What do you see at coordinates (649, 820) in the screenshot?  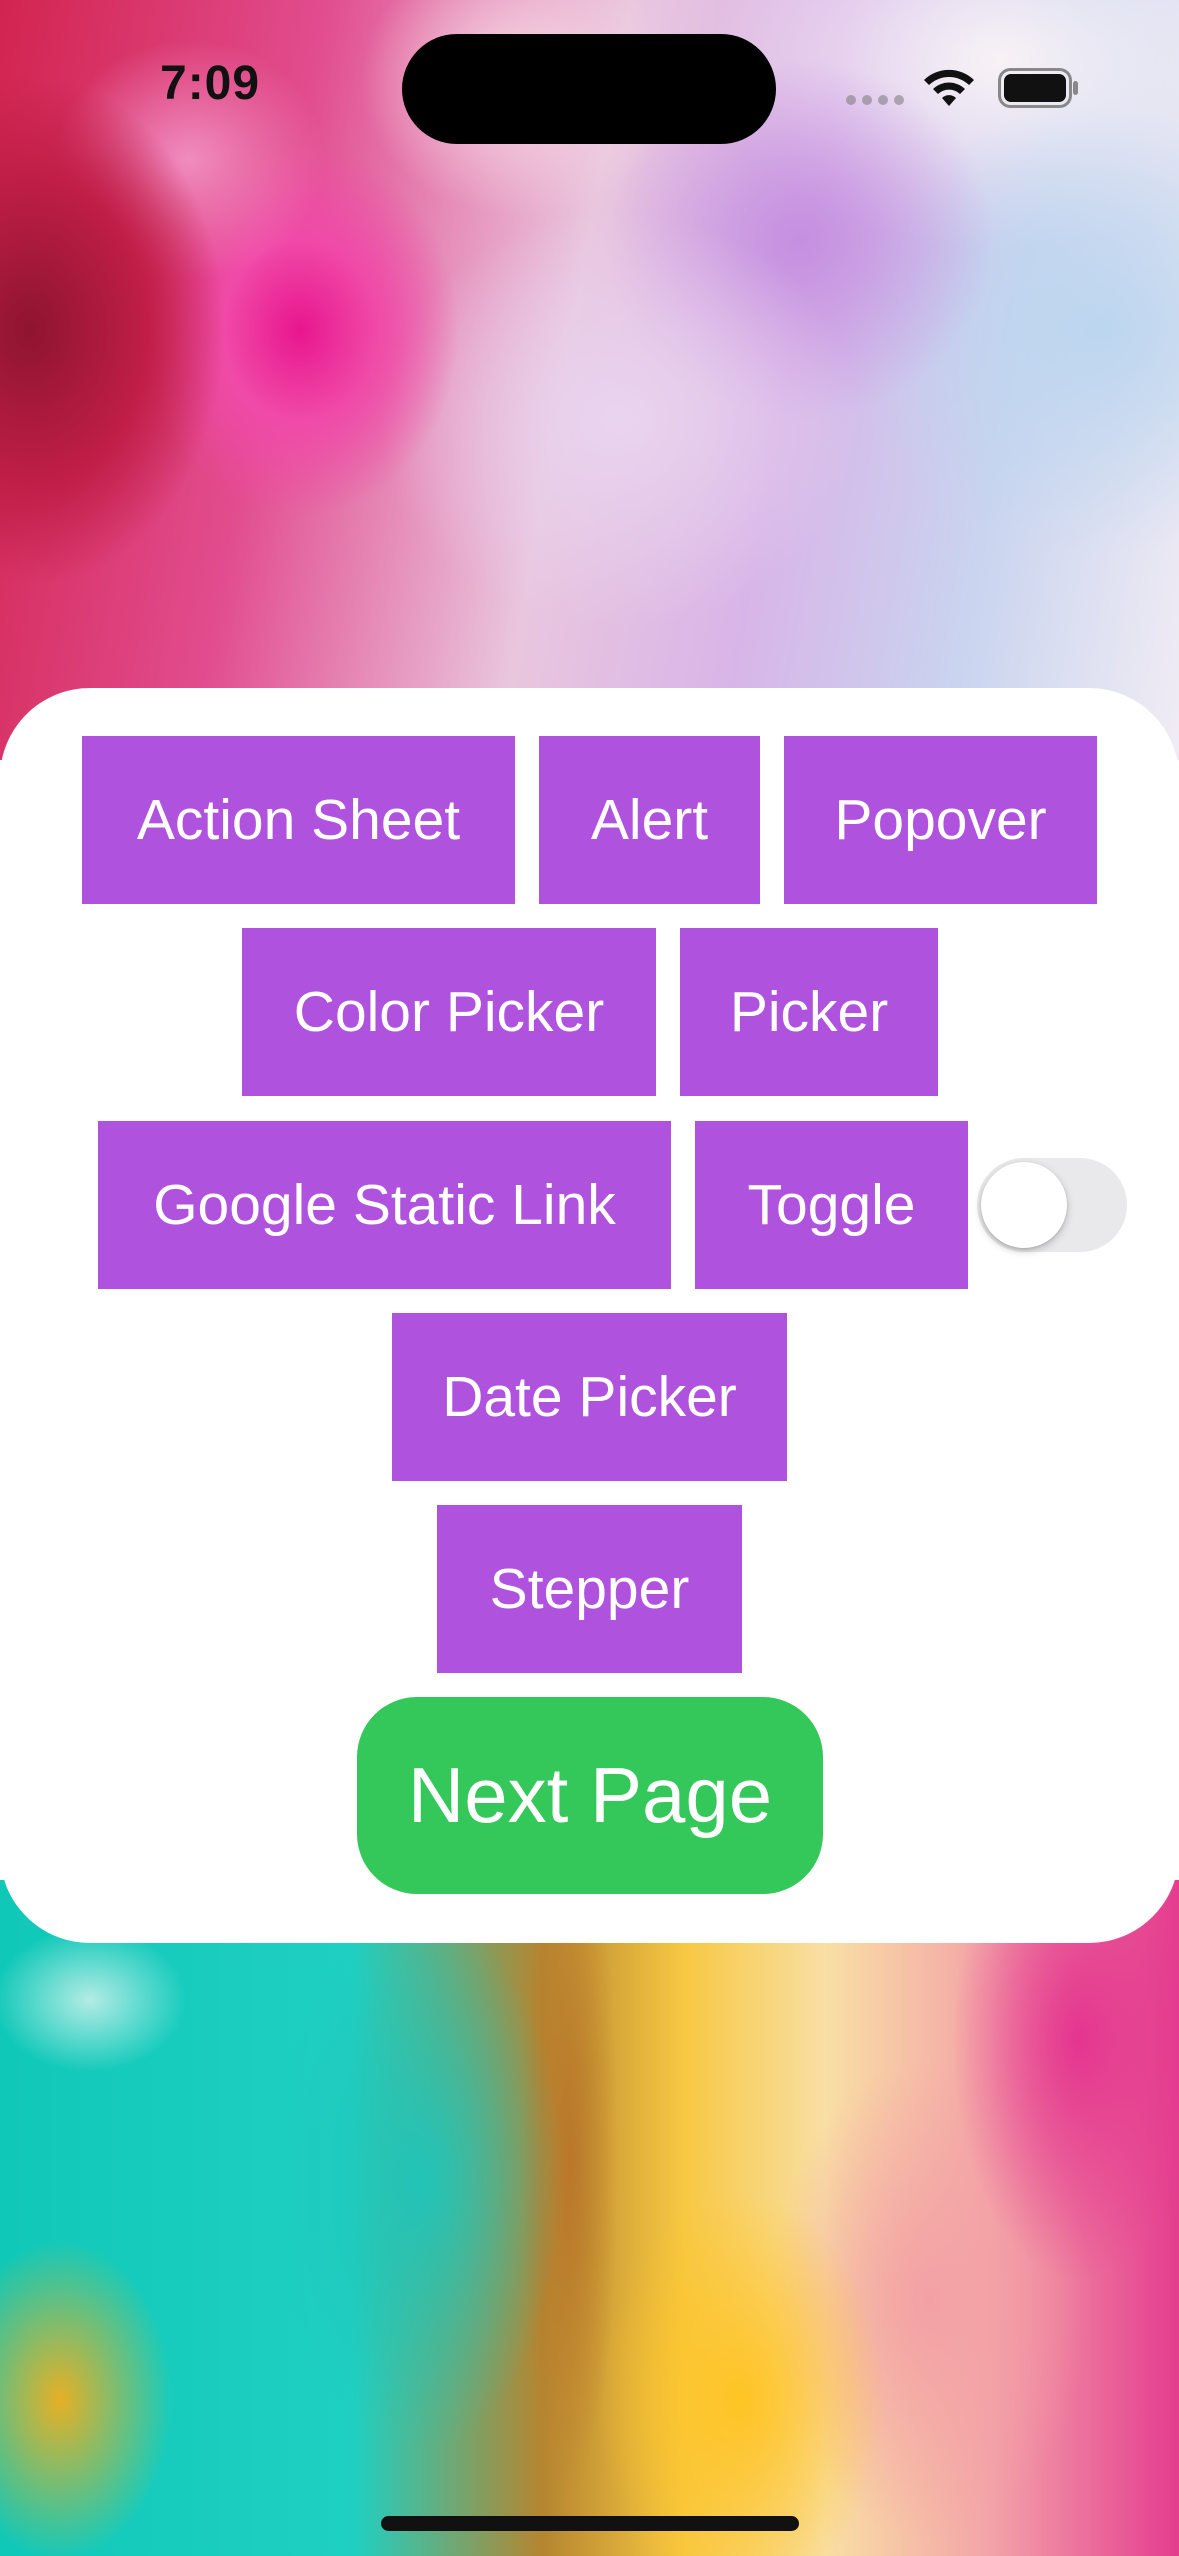 I see `alert-button: Alert` at bounding box center [649, 820].